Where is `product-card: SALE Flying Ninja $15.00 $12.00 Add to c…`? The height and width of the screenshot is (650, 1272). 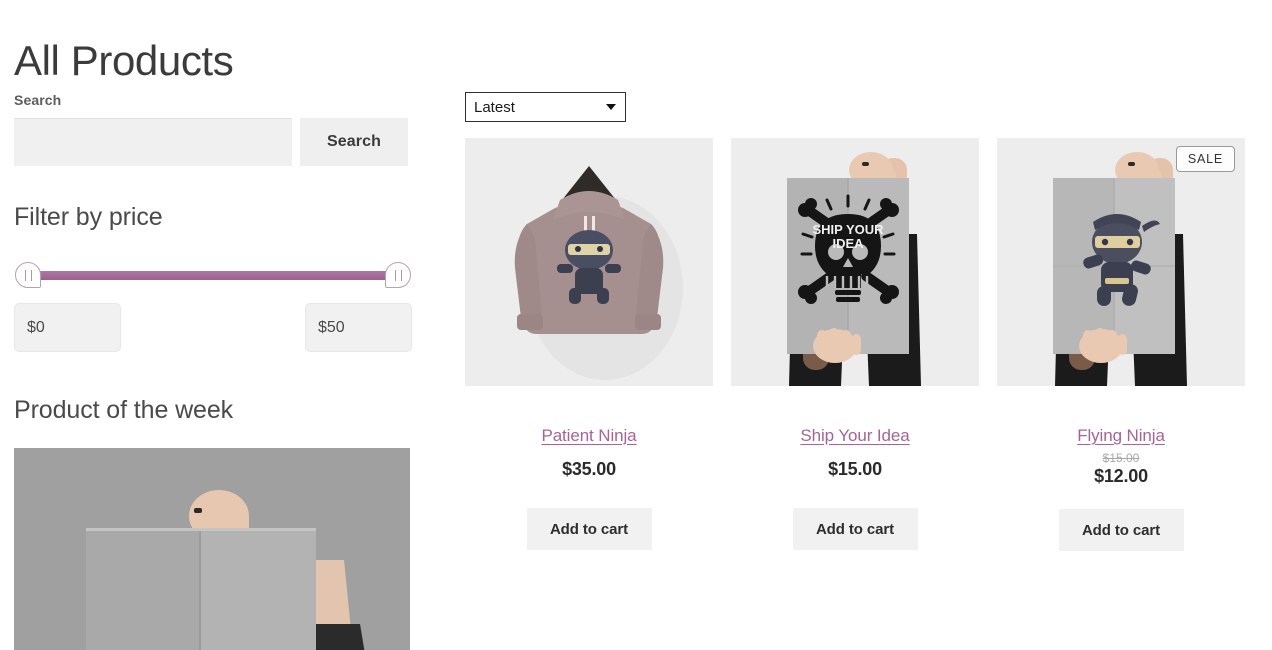
product-card: SALE Flying Ninja $15.00 $12.00 Add to c… is located at coordinates (1121, 344).